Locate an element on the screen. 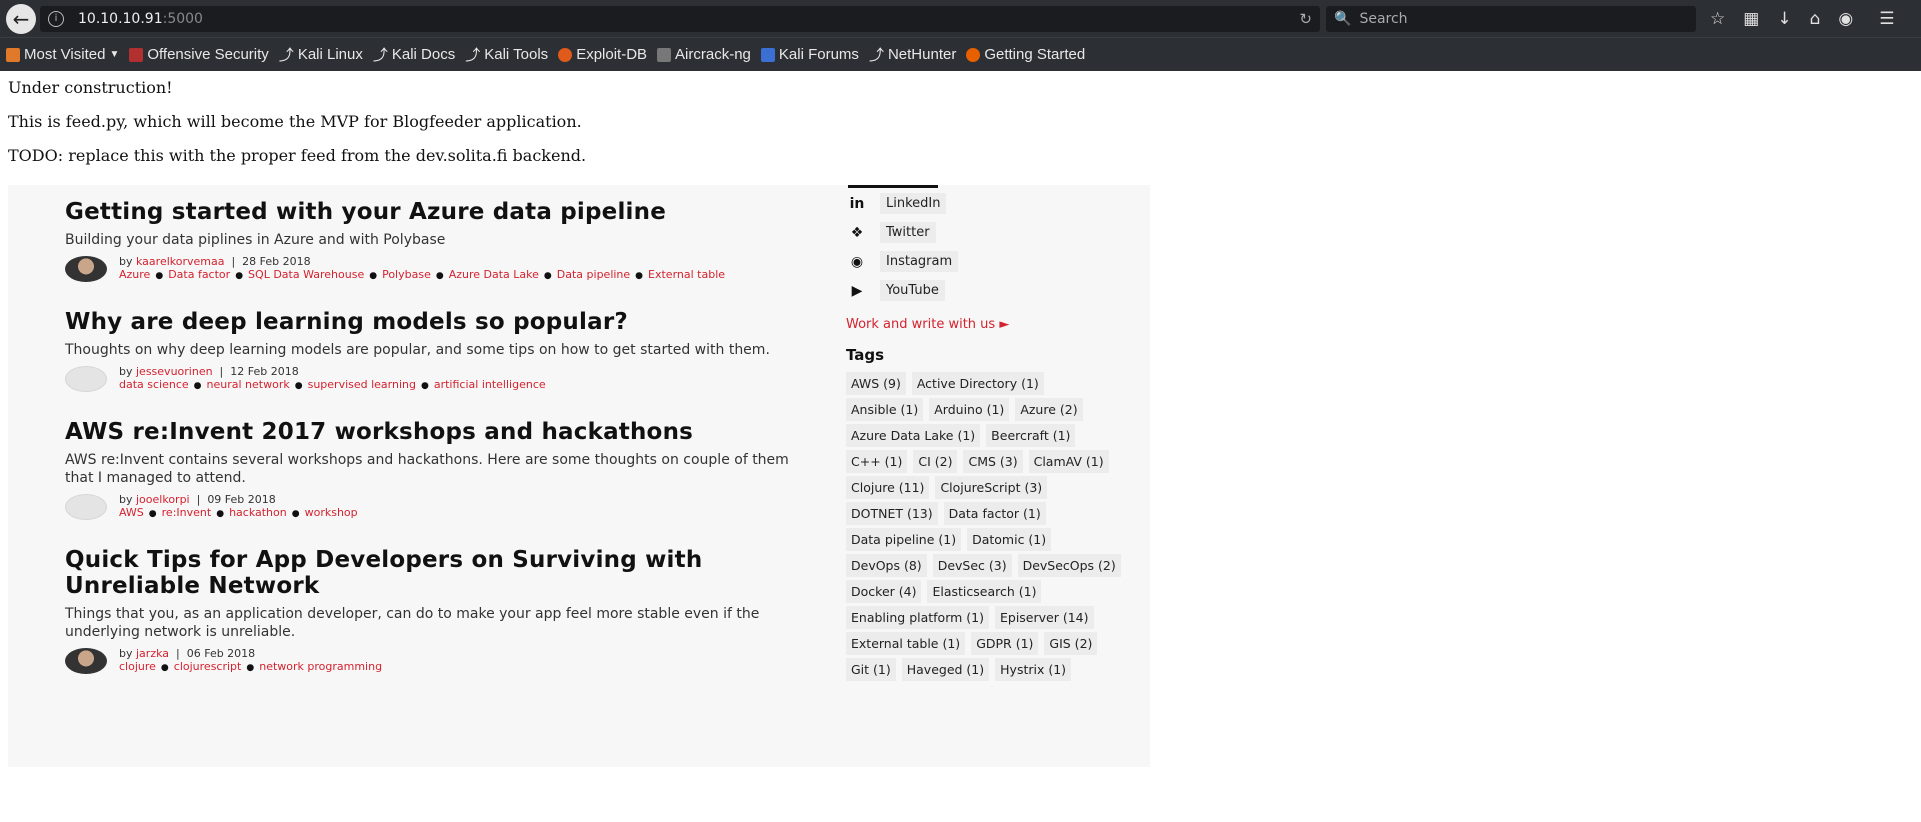 Image resolution: width=1921 pixels, height=822 pixels. bookmark-nethunter: ⤴ NetHunter is located at coordinates (912, 54).